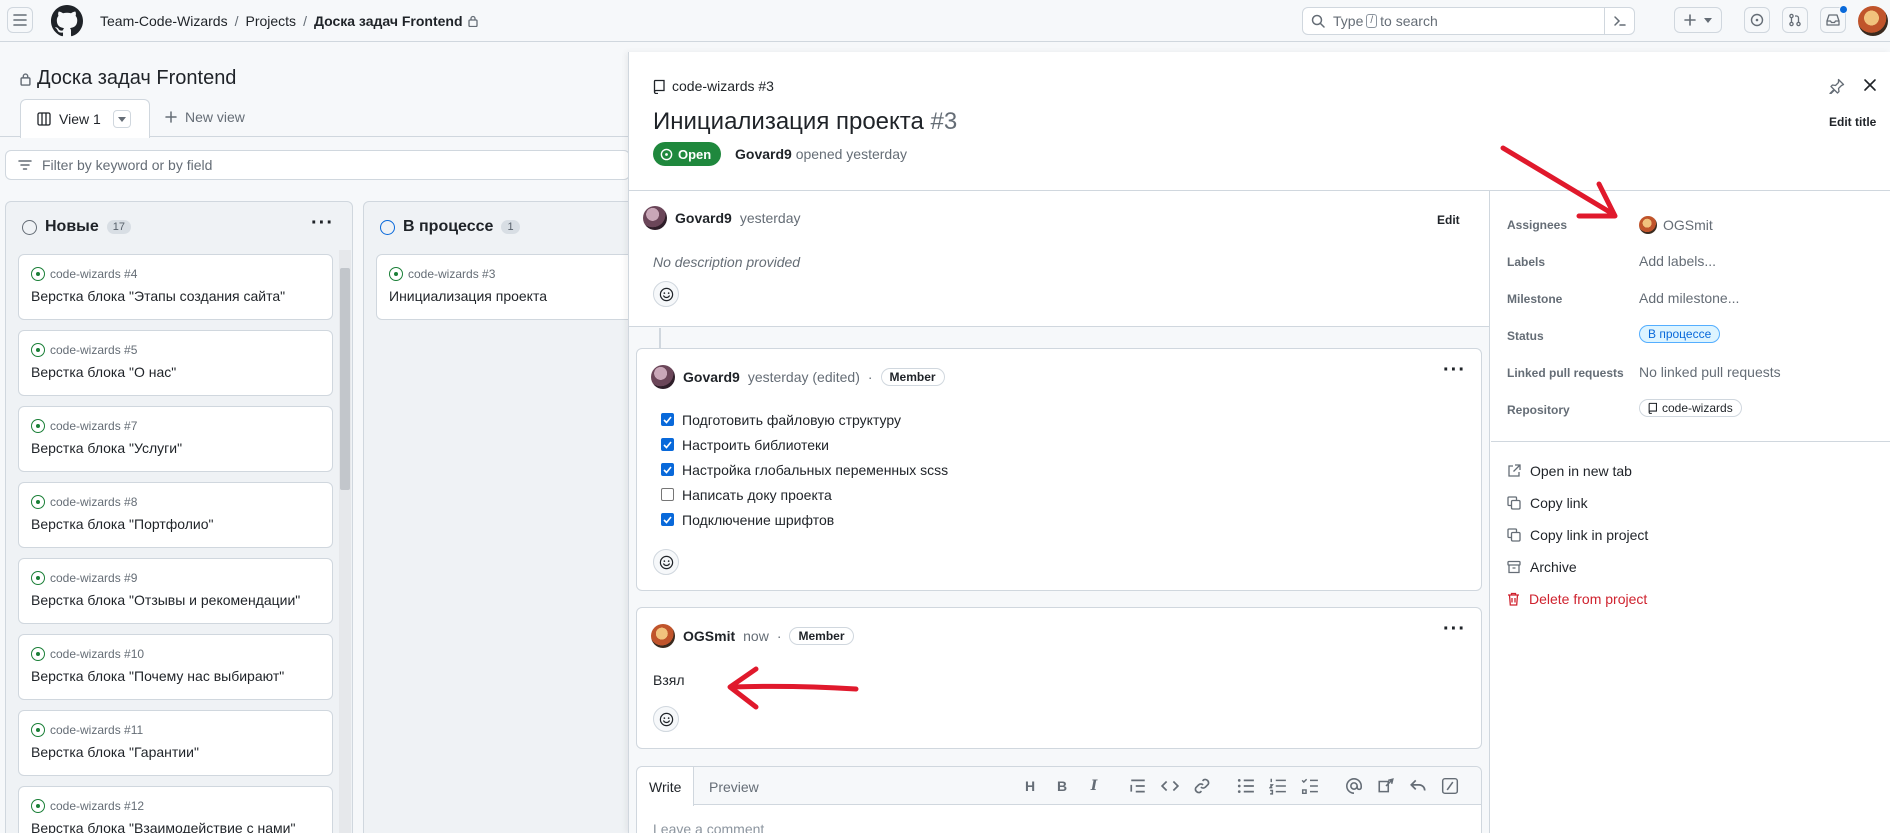 The width and height of the screenshot is (1890, 833). Describe the element at coordinates (322, 223) in the screenshot. I see `column-menu-button: ···` at that location.